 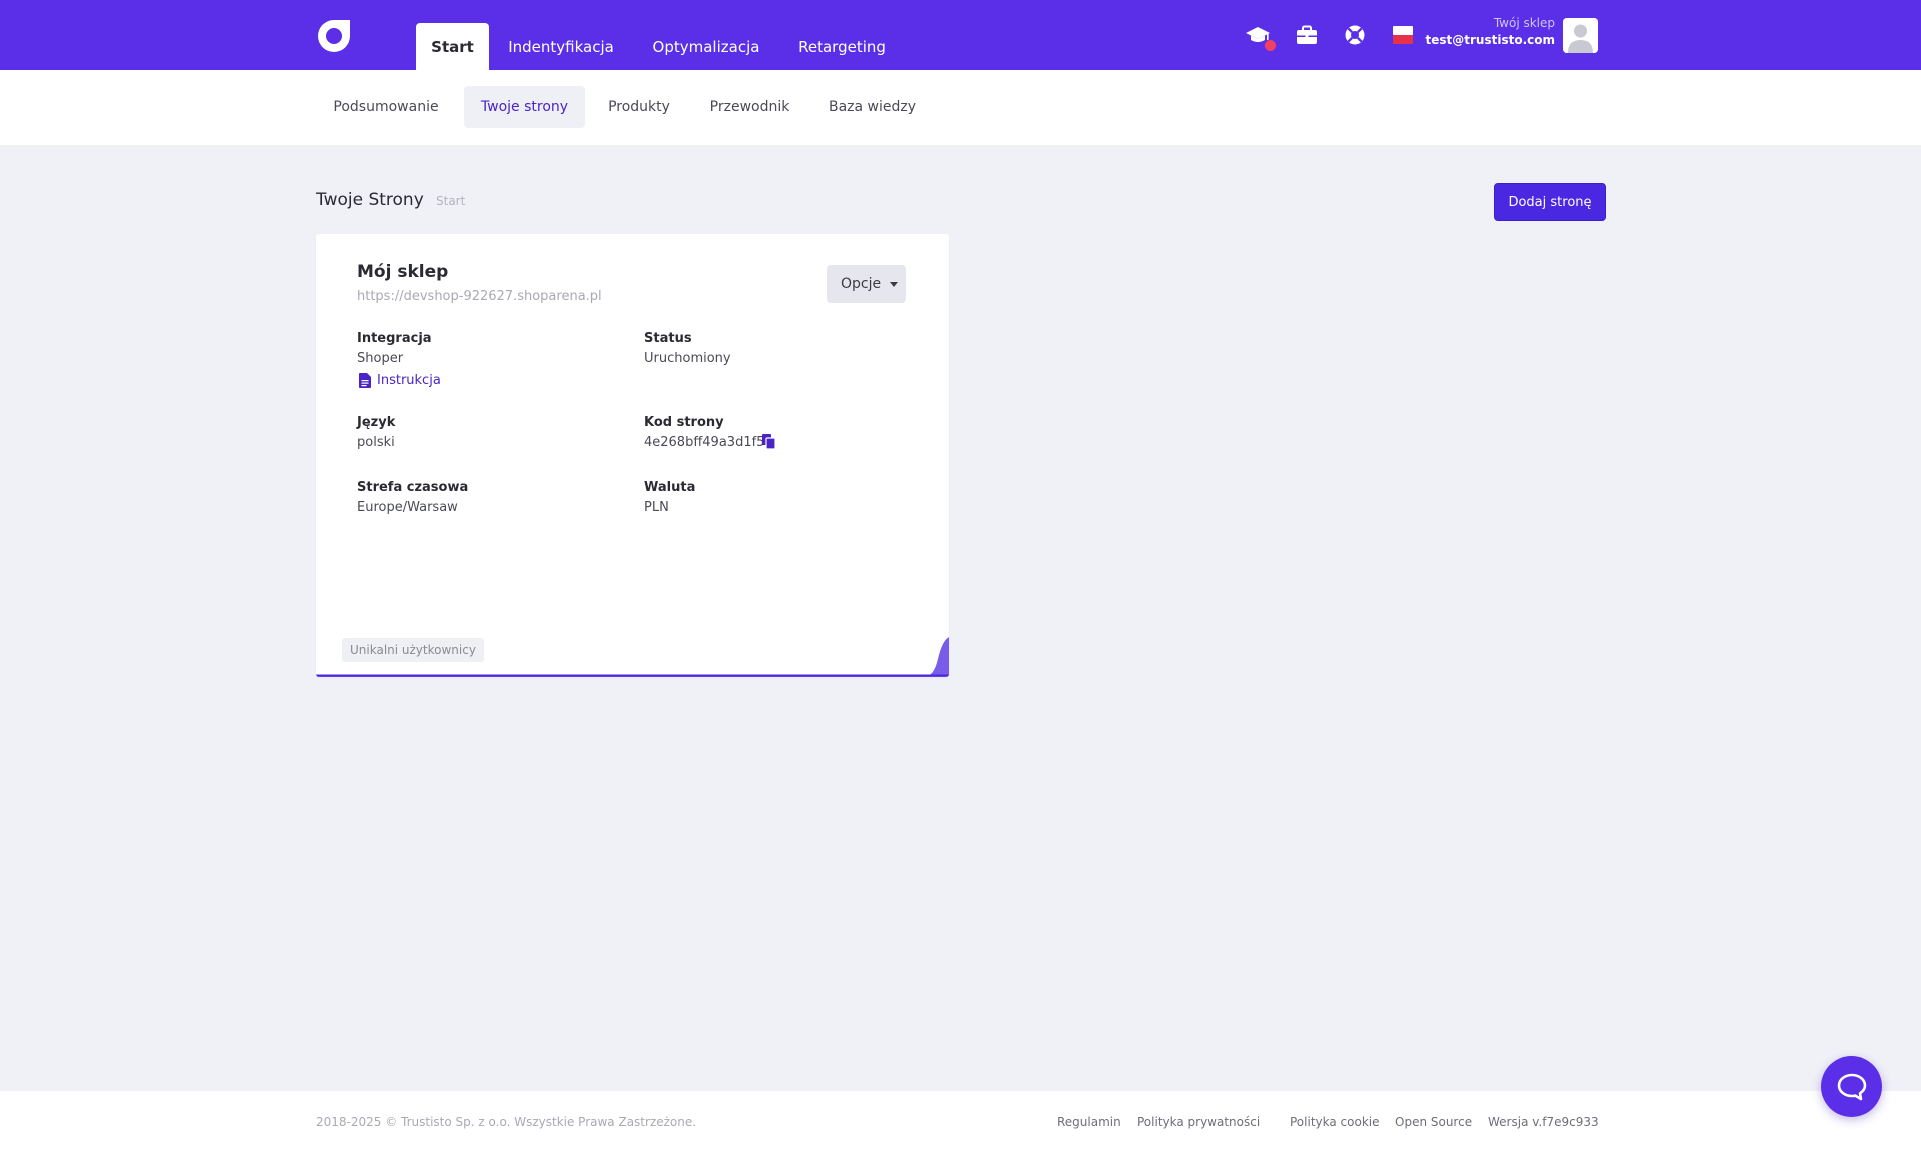 I want to click on subtab-your-sites: Twoje strony, so click(x=524, y=107).